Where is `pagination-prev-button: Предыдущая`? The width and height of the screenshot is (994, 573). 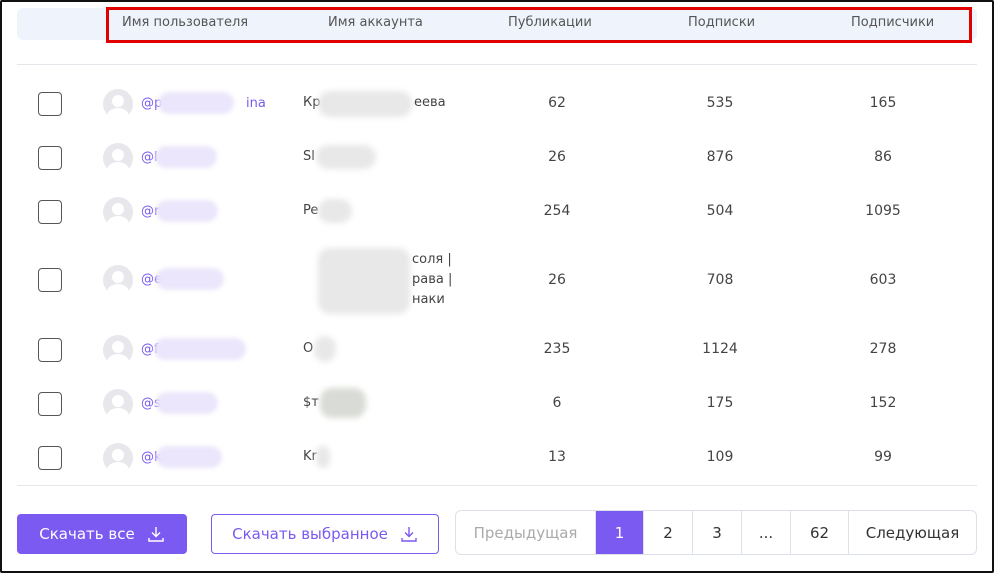
pagination-prev-button: Предыдущая is located at coordinates (526, 532).